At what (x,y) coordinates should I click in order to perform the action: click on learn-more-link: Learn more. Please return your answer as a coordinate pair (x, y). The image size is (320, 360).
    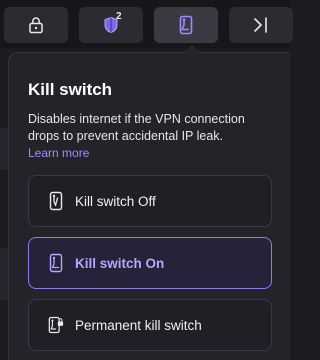
    Looking at the image, I should click on (58, 153).